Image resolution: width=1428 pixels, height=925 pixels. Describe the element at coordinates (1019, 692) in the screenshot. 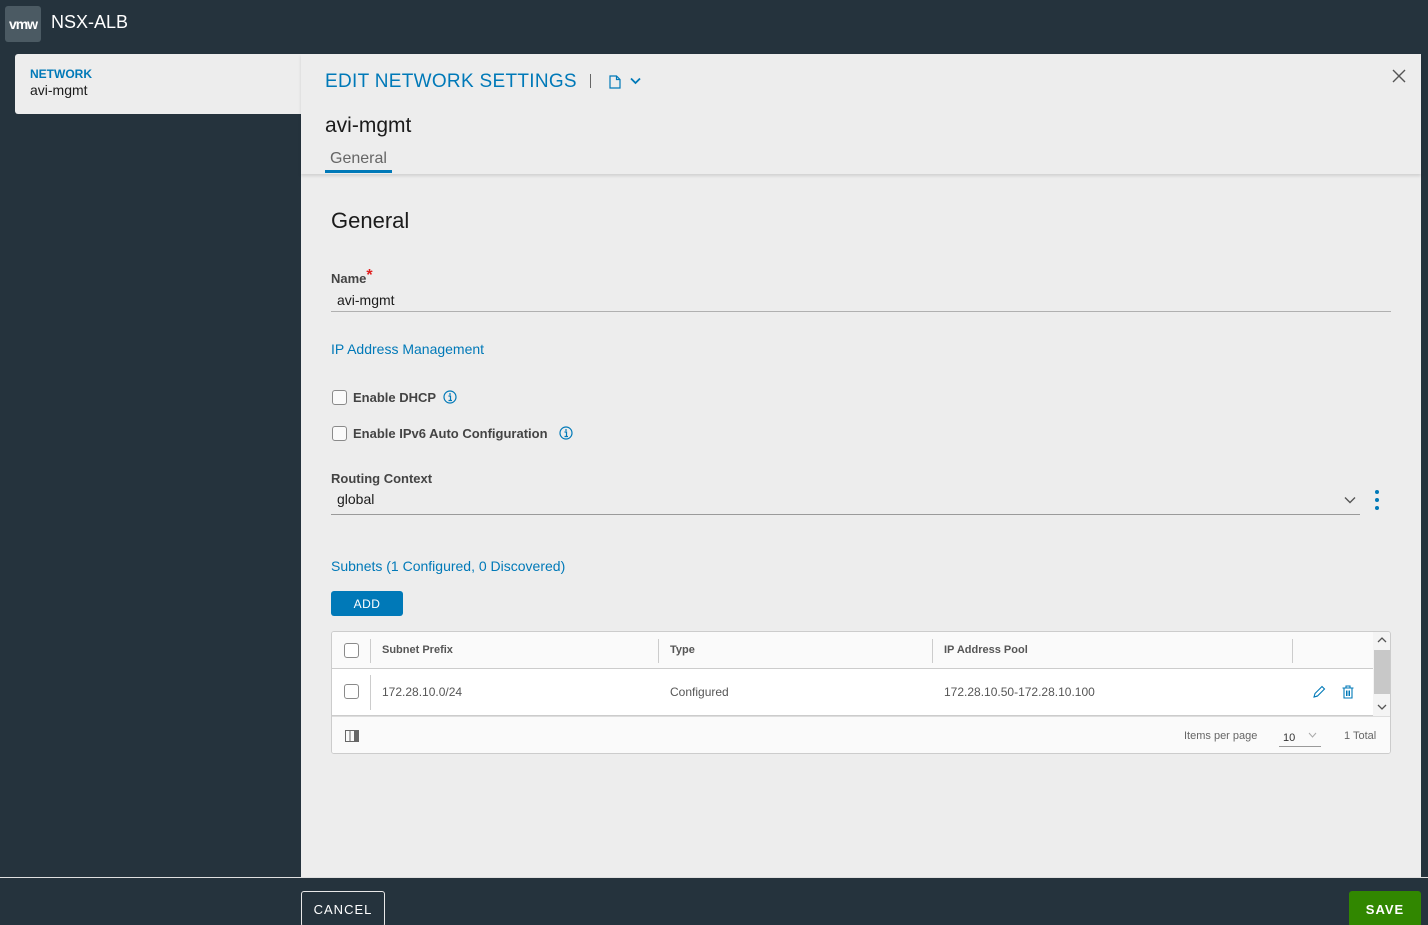

I see `cell-ip-address-pool: 172.28.10.50-172.28.10.100` at that location.